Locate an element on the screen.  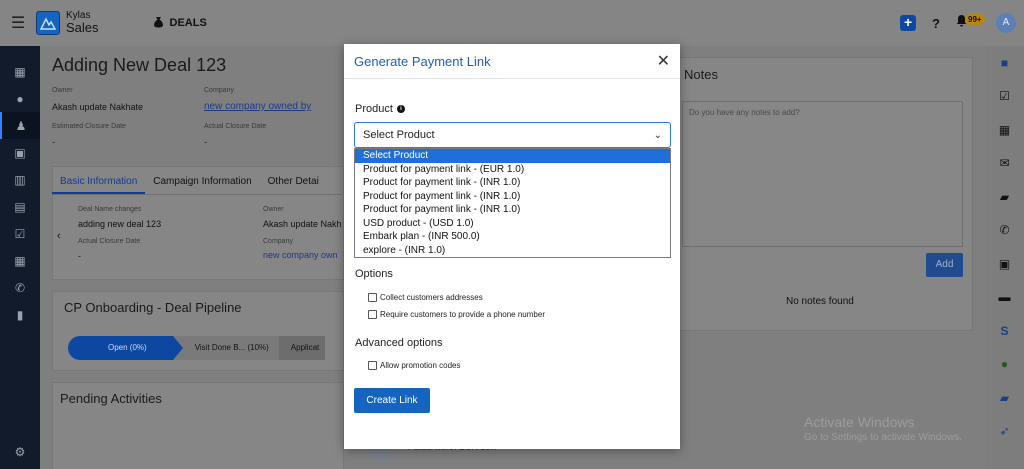
product-select: Select Product ⌄ is located at coordinates (512, 135).